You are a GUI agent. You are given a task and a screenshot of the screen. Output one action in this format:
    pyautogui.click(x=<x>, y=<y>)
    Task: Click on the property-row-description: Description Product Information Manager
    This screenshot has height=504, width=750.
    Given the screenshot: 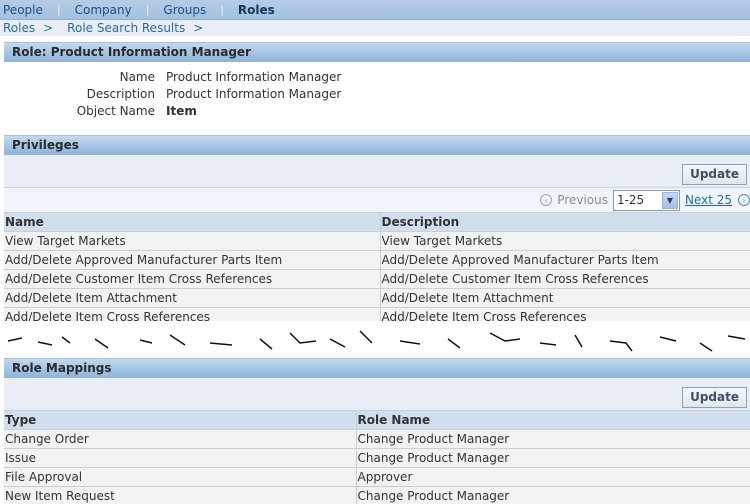 What is the action you would take?
    pyautogui.click(x=375, y=93)
    